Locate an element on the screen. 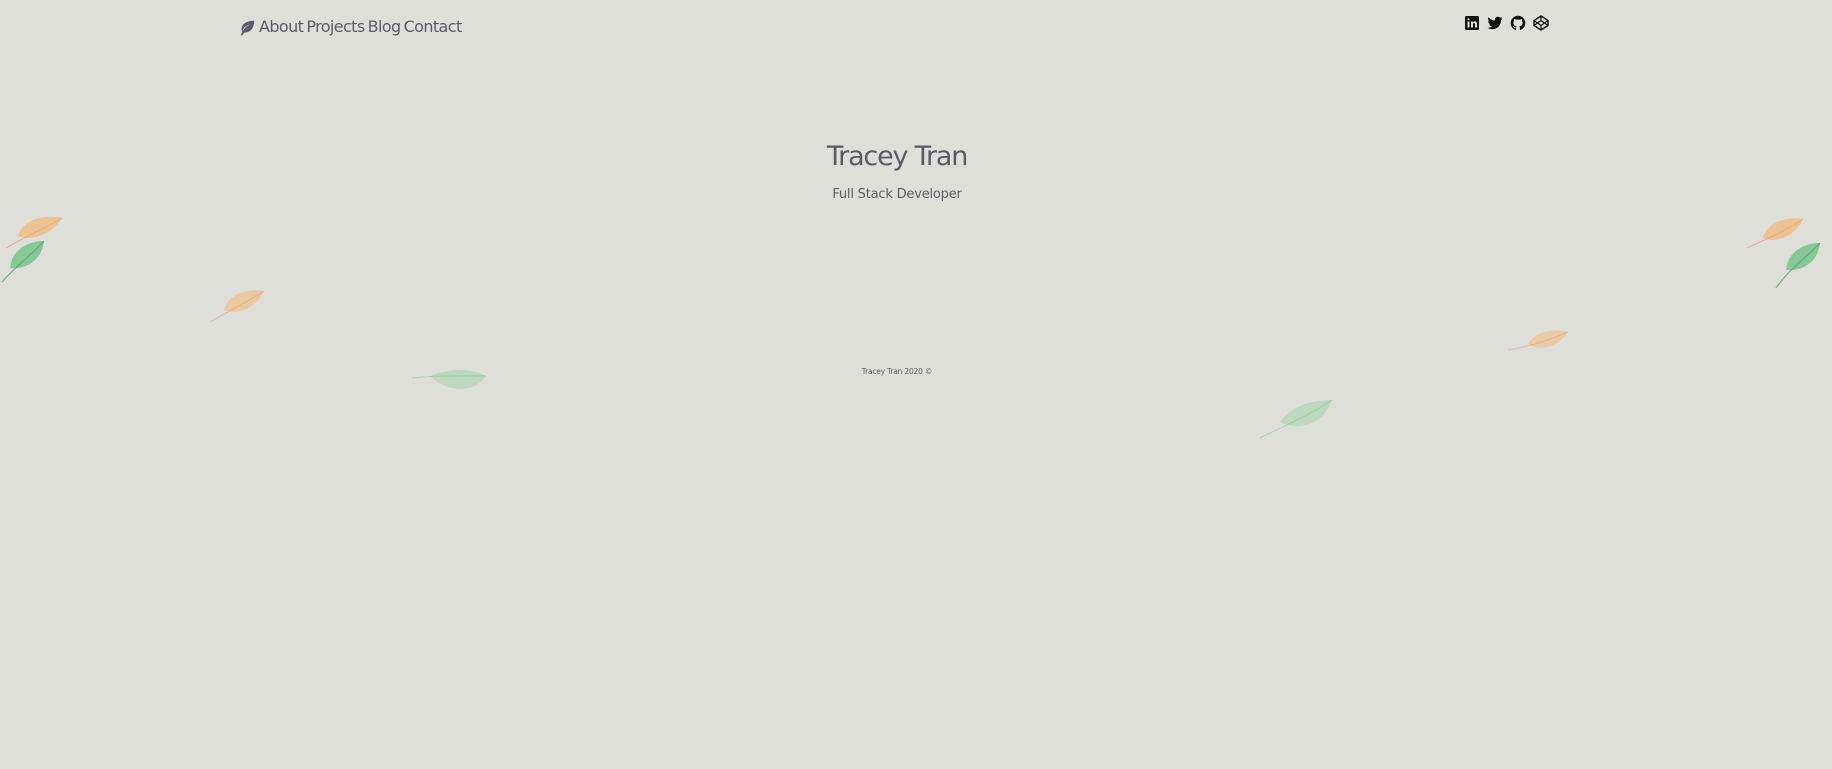 This screenshot has width=1832, height=769. leaf-icon is located at coordinates (247, 28).